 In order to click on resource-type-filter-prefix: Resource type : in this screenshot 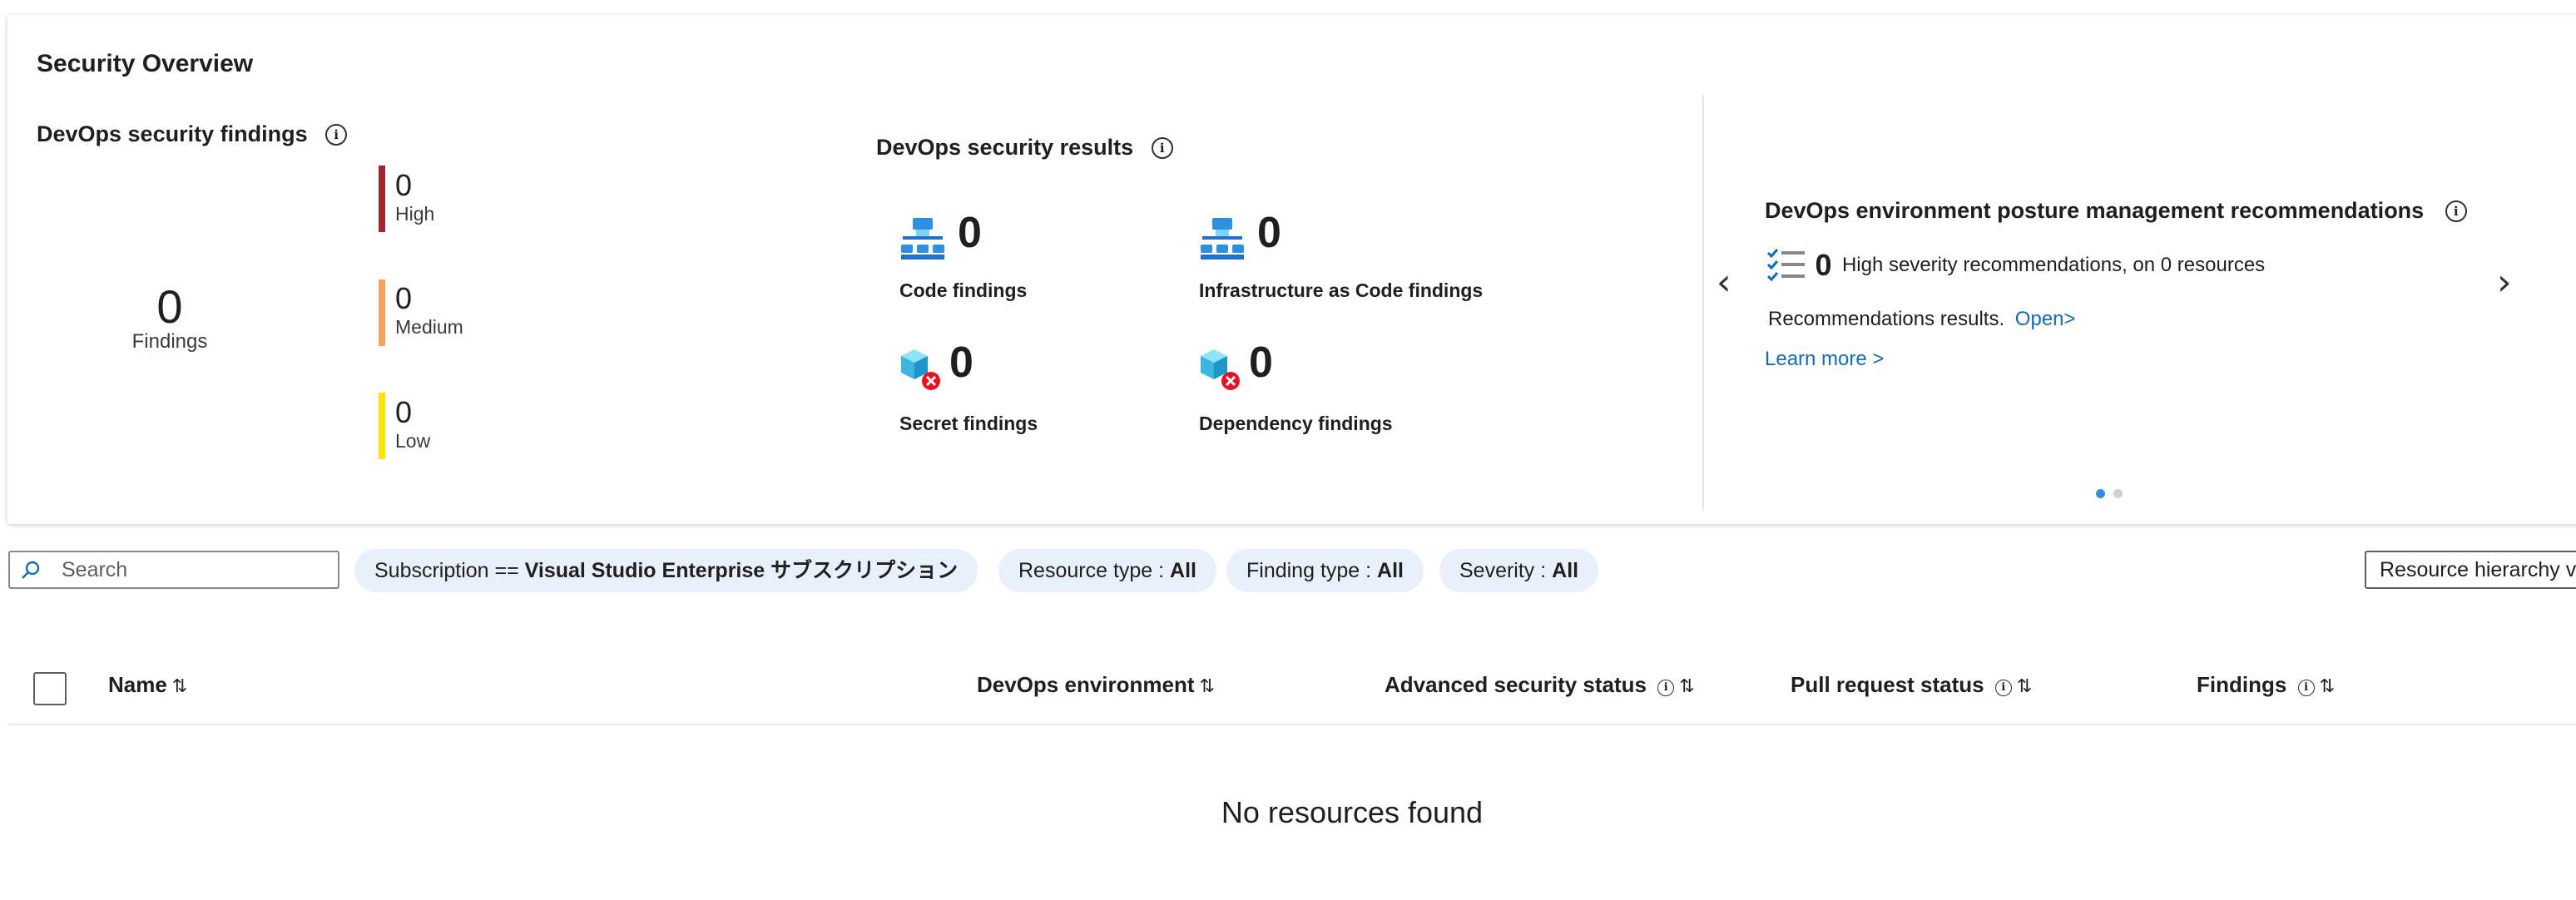, I will do `click(1091, 570)`.